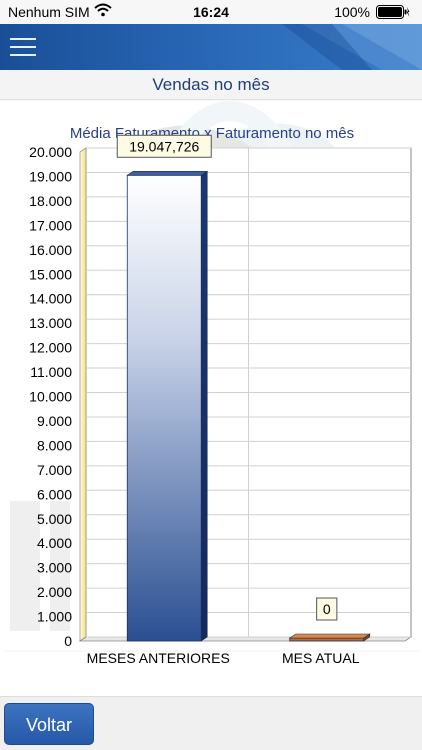 The width and height of the screenshot is (422, 750). Describe the element at coordinates (211, 47) in the screenshot. I see `app-header` at that location.